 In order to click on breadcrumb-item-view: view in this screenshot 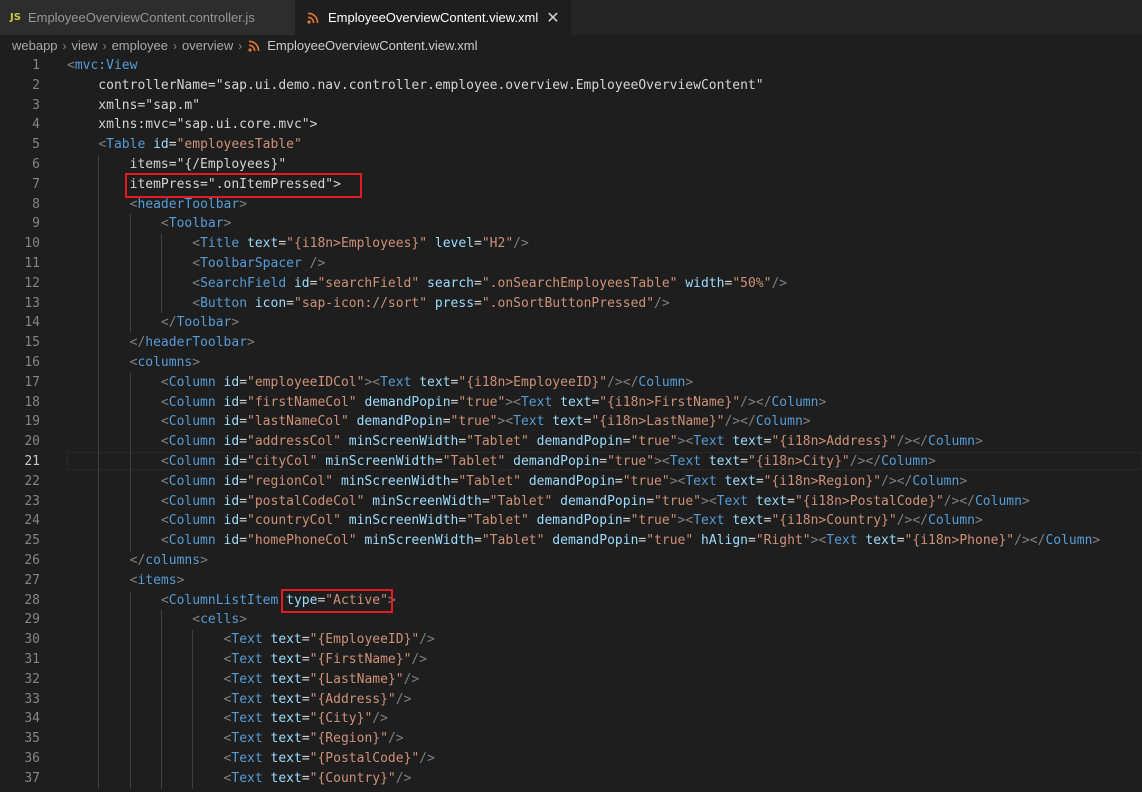, I will do `click(85, 45)`.